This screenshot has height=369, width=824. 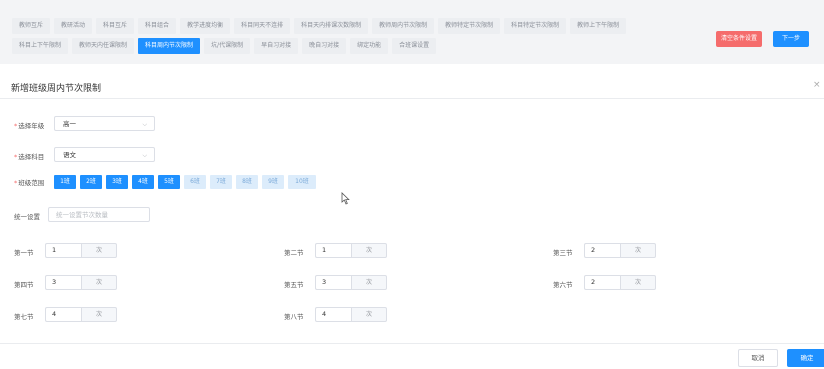 I want to click on tab-morning-study: 早自习对接, so click(x=276, y=46).